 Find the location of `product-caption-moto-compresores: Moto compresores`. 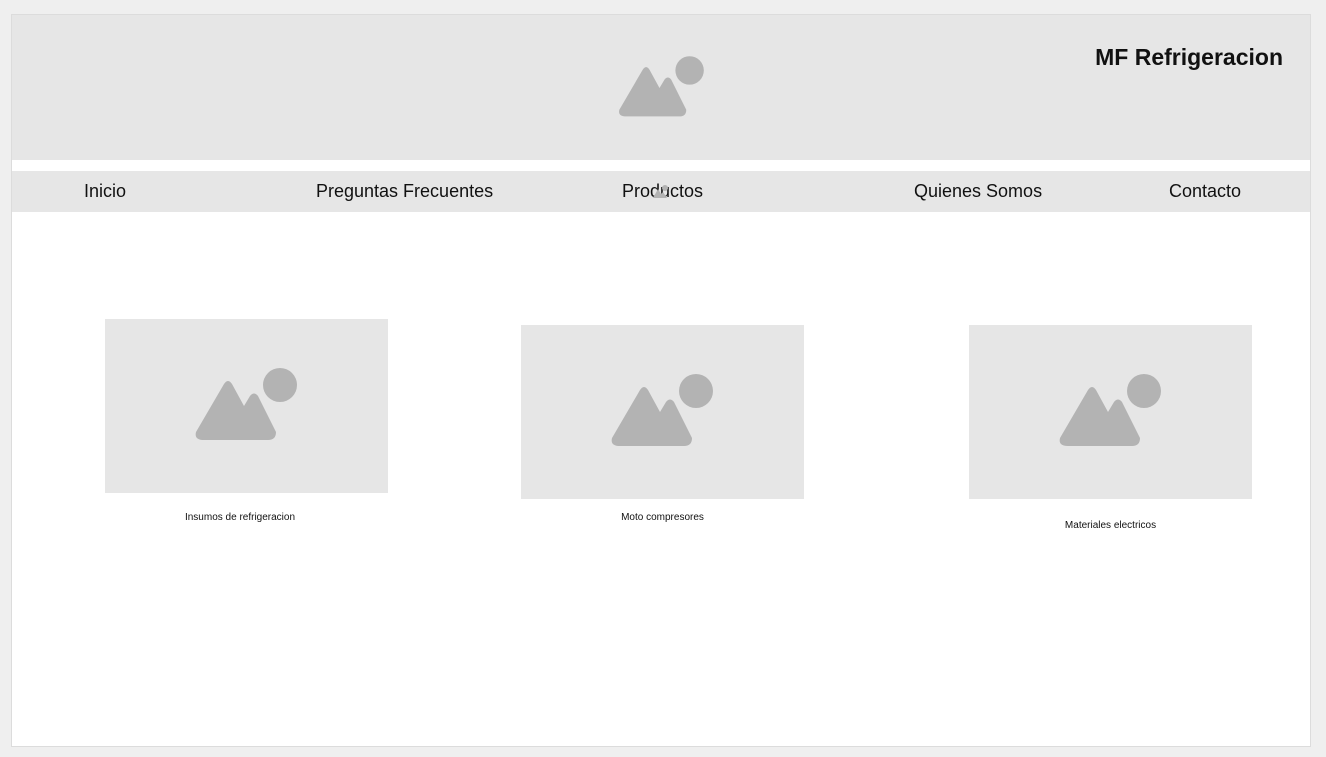

product-caption-moto-compresores: Moto compresores is located at coordinates (662, 517).